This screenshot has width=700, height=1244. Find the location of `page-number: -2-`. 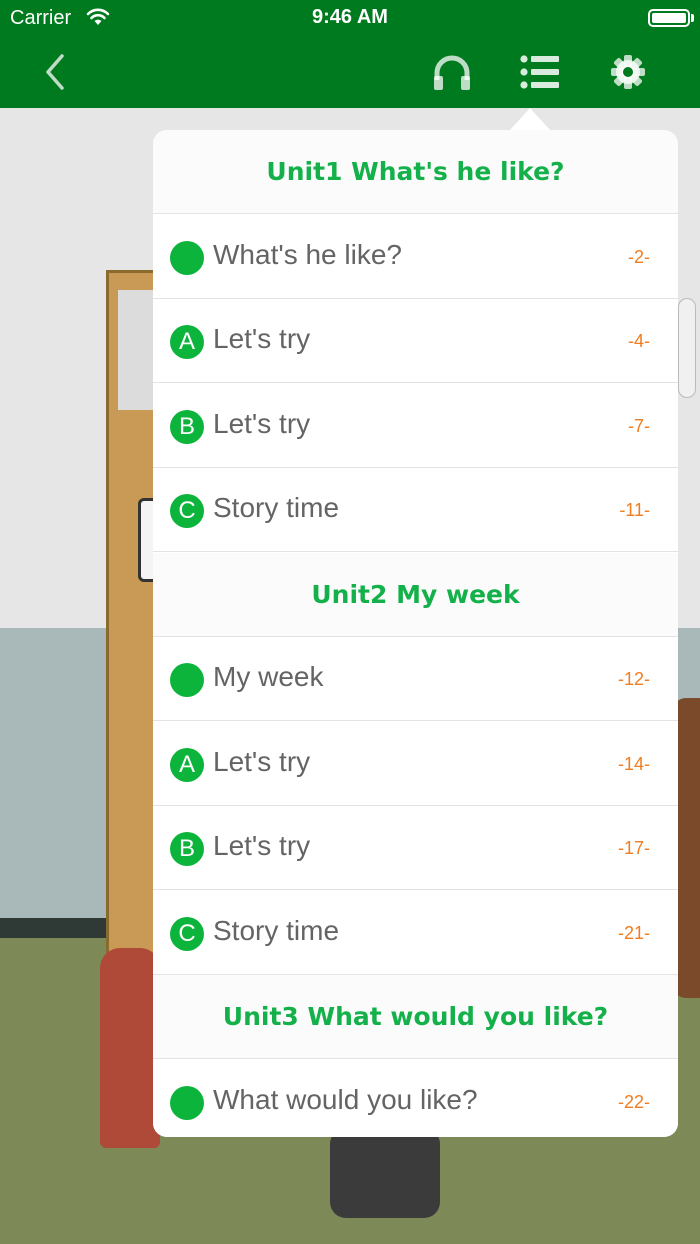

page-number: -2- is located at coordinates (639, 256).